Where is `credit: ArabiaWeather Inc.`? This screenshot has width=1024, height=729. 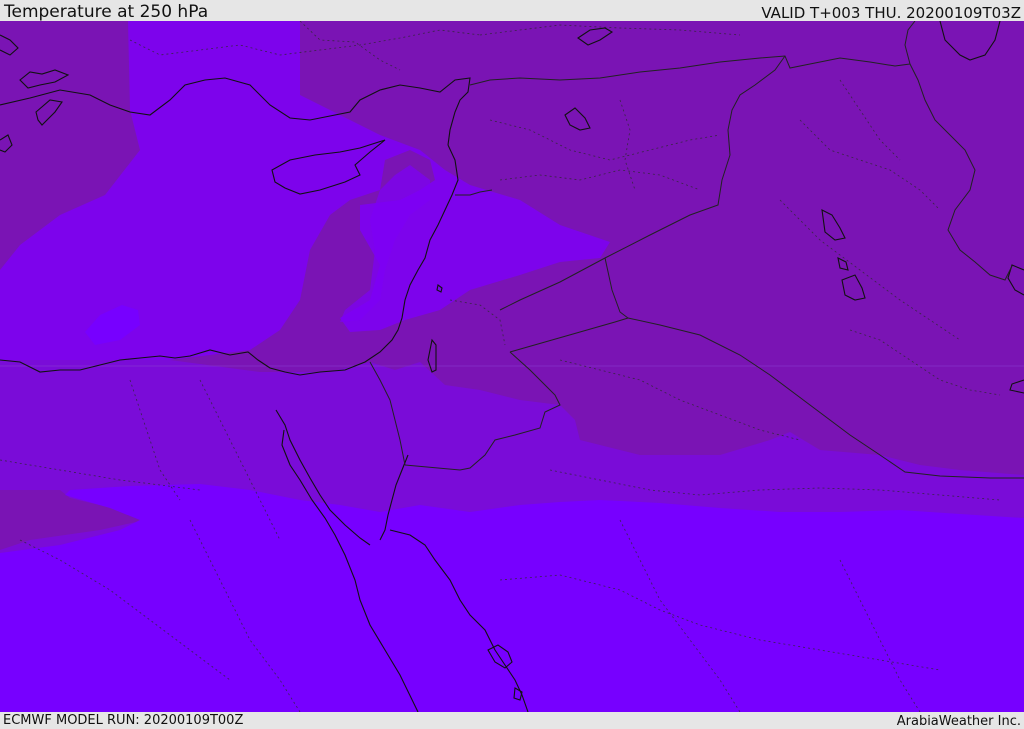 credit: ArabiaWeather Inc. is located at coordinates (958, 721).